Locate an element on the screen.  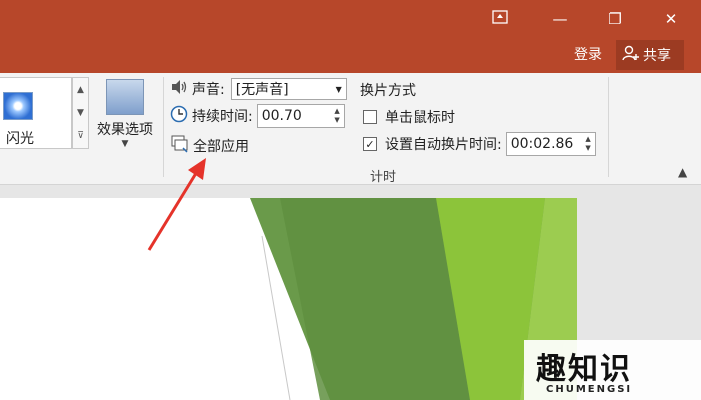
watermark-logo: 趣知识 CHUMENGSI is located at coordinates (612, 370).